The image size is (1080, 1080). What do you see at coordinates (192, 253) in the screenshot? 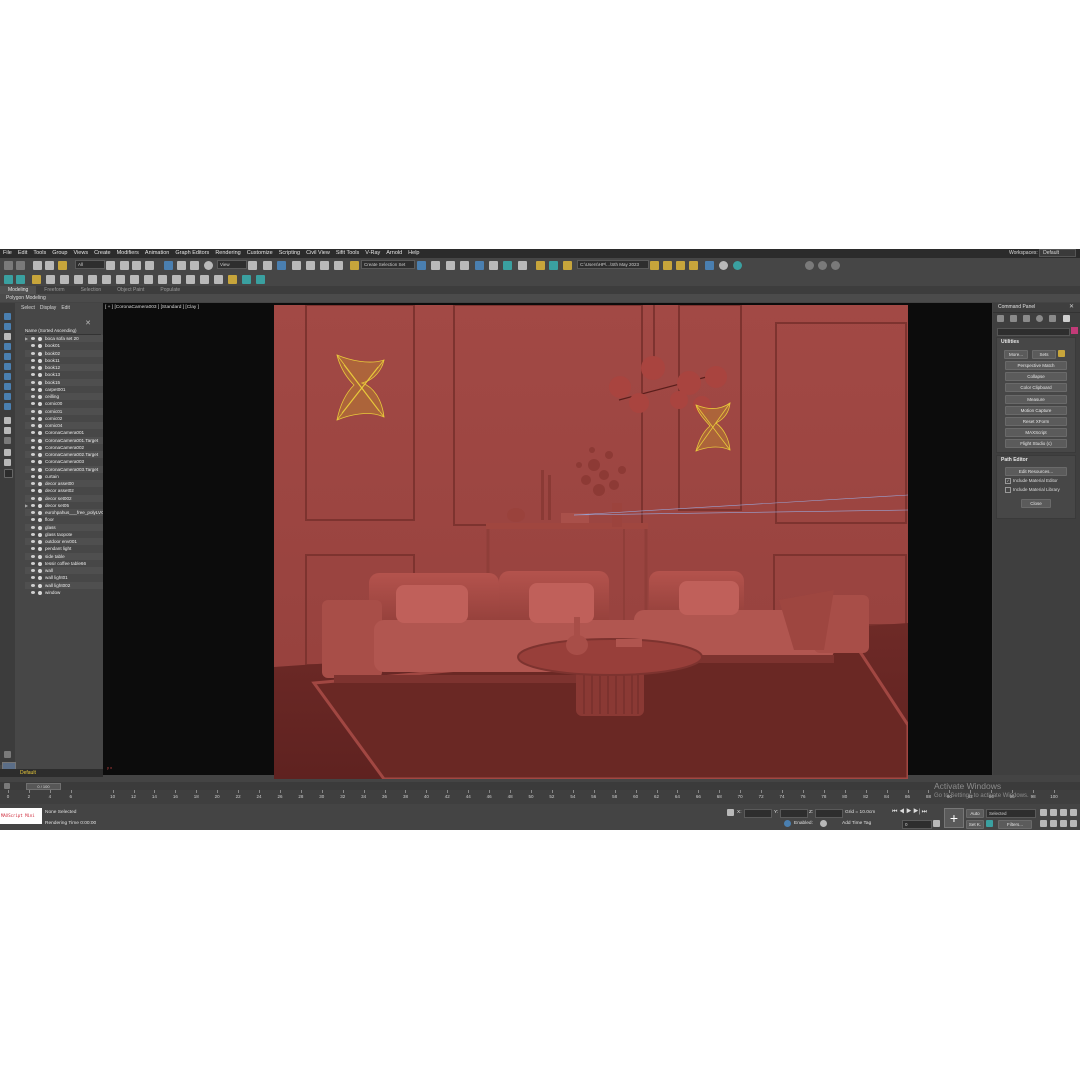
I see `menu-graph-editors: Graph Editors` at bounding box center [192, 253].